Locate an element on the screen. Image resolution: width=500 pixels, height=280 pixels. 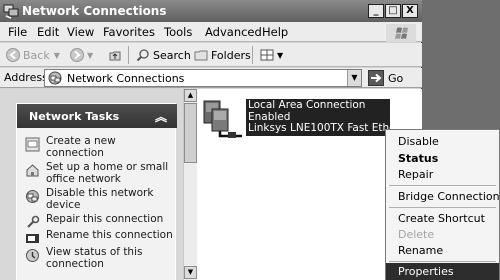
maximize-button: □ is located at coordinates (393, 11).